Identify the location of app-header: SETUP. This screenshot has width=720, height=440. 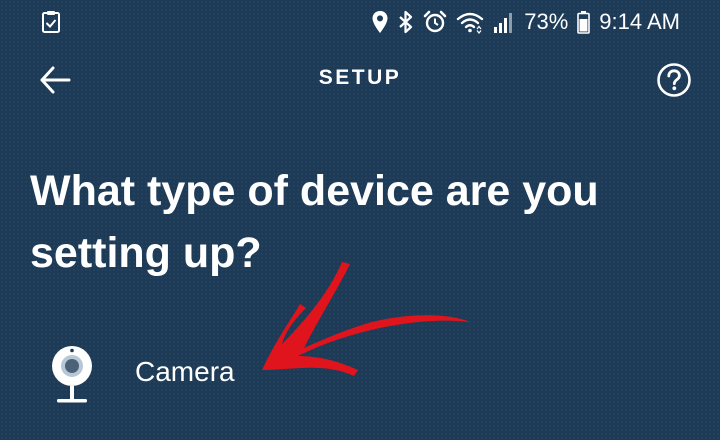
(360, 80).